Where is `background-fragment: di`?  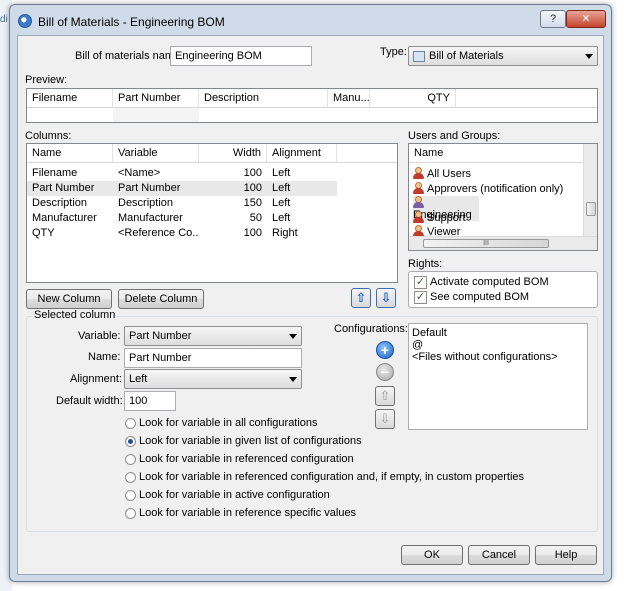 background-fragment: di is located at coordinates (4, 19).